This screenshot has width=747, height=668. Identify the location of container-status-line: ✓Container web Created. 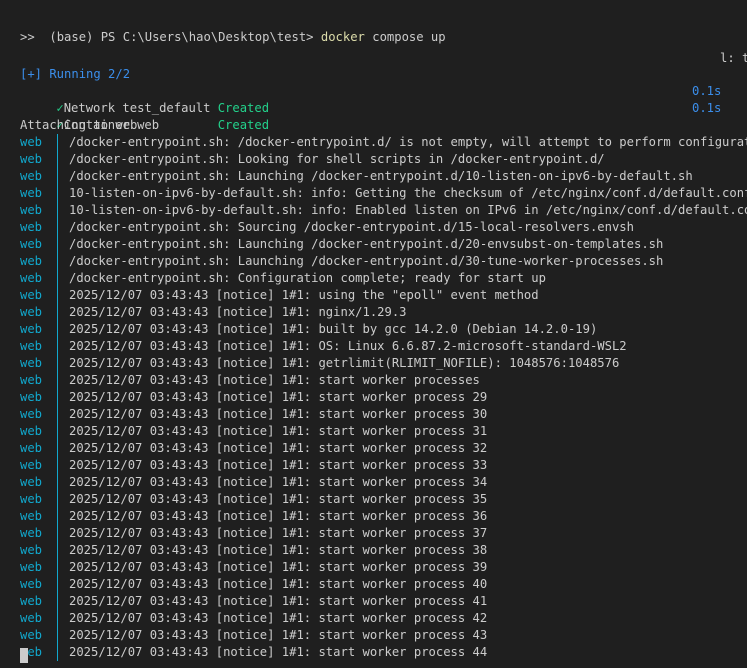
(148, 116).